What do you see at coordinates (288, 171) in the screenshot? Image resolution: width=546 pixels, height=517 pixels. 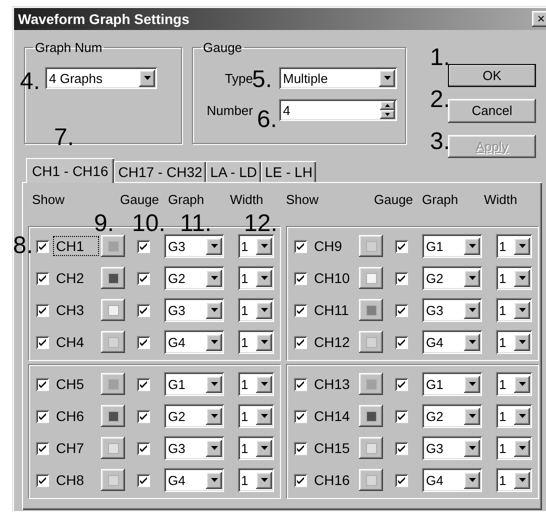 I see `tab: LE - LH` at bounding box center [288, 171].